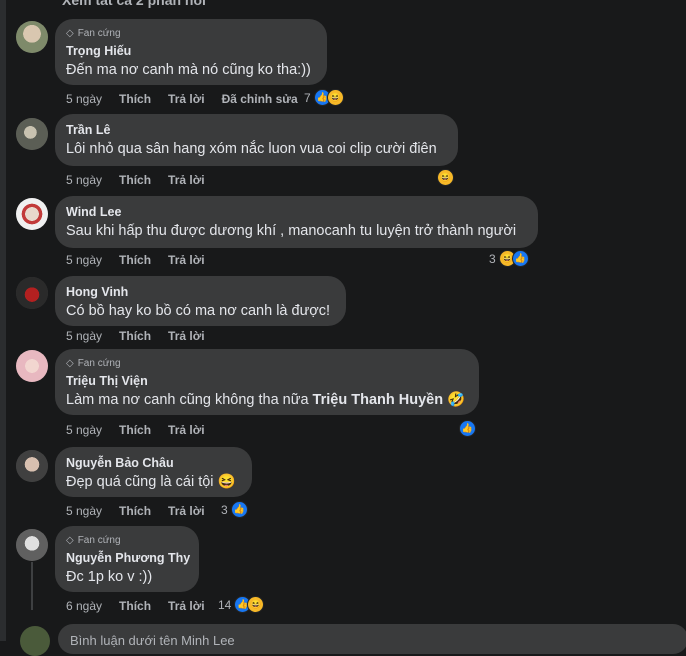 The width and height of the screenshot is (686, 656). Describe the element at coordinates (324, 97) in the screenshot. I see `reaction-summary: 7 👍 😆` at that location.